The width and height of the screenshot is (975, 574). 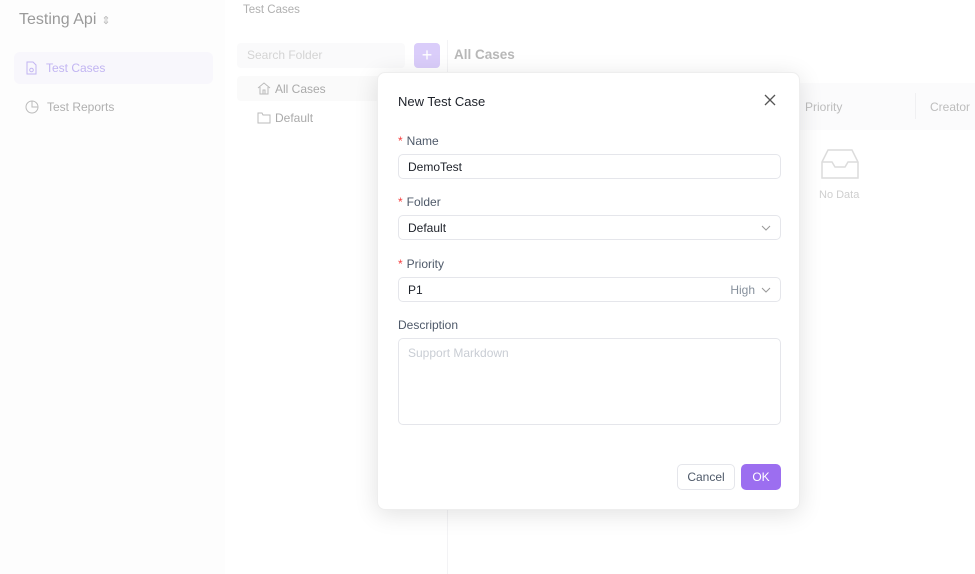 I want to click on sidebar-item-label: Test Cases, so click(x=76, y=68).